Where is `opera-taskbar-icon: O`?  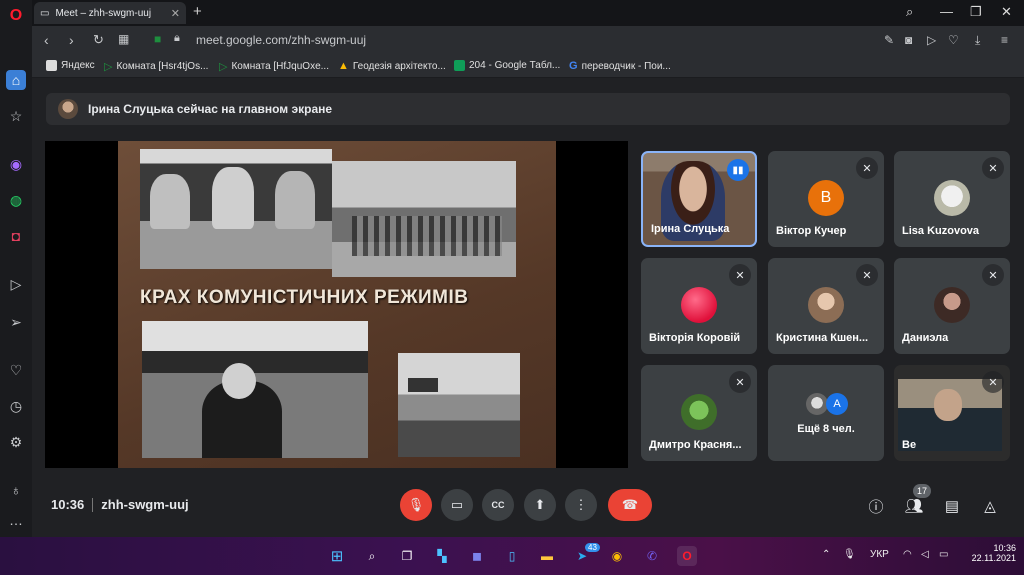 opera-taskbar-icon: O is located at coordinates (687, 556).